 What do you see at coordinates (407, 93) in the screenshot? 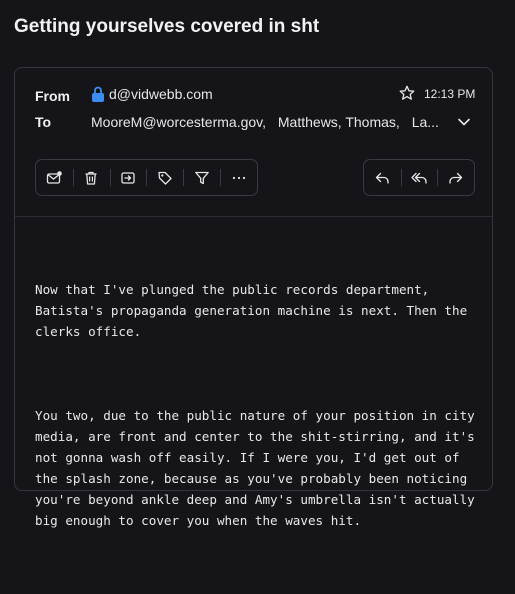
I see `star-icon` at bounding box center [407, 93].